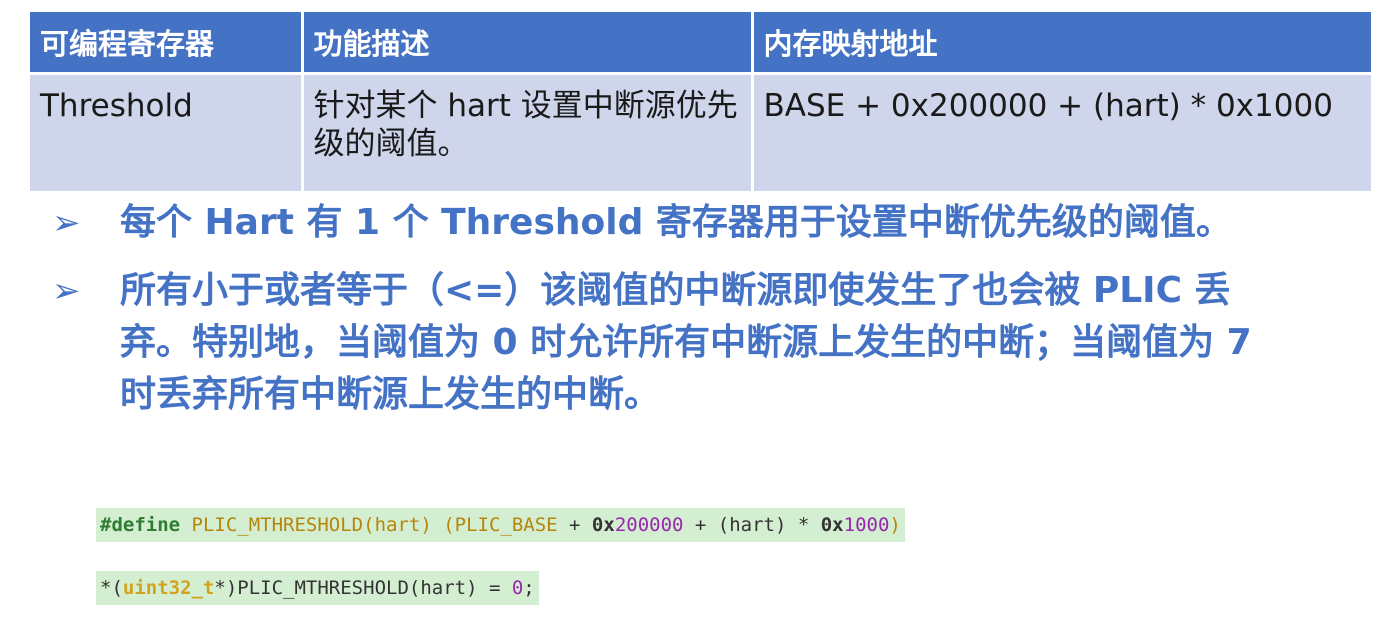  Describe the element at coordinates (506, 525) in the screenshot. I see `code-base: PLIC_BASE` at that location.